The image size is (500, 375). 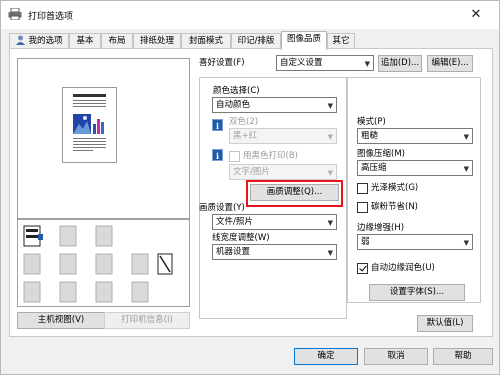 What do you see at coordinates (39, 41) in the screenshot?
I see `tab-my-options: 我的选项` at bounding box center [39, 41].